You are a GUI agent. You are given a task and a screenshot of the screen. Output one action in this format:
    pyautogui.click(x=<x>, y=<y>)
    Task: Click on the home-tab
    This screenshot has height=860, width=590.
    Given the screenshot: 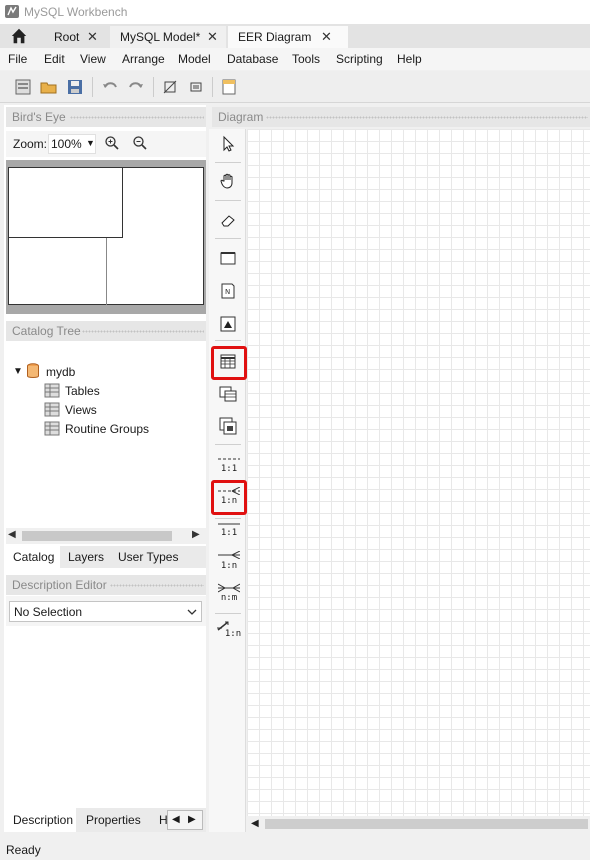 What is the action you would take?
    pyautogui.click(x=20, y=36)
    